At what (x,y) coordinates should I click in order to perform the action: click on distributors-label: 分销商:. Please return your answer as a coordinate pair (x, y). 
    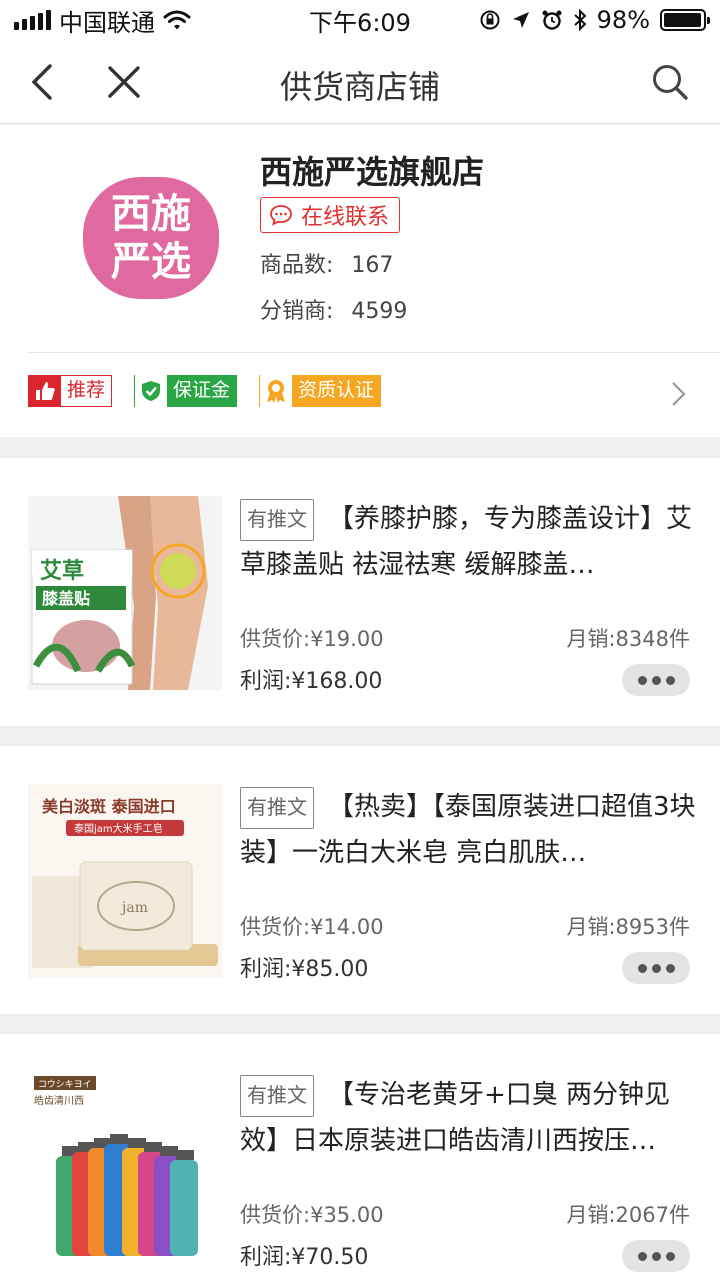
    Looking at the image, I should click on (297, 311).